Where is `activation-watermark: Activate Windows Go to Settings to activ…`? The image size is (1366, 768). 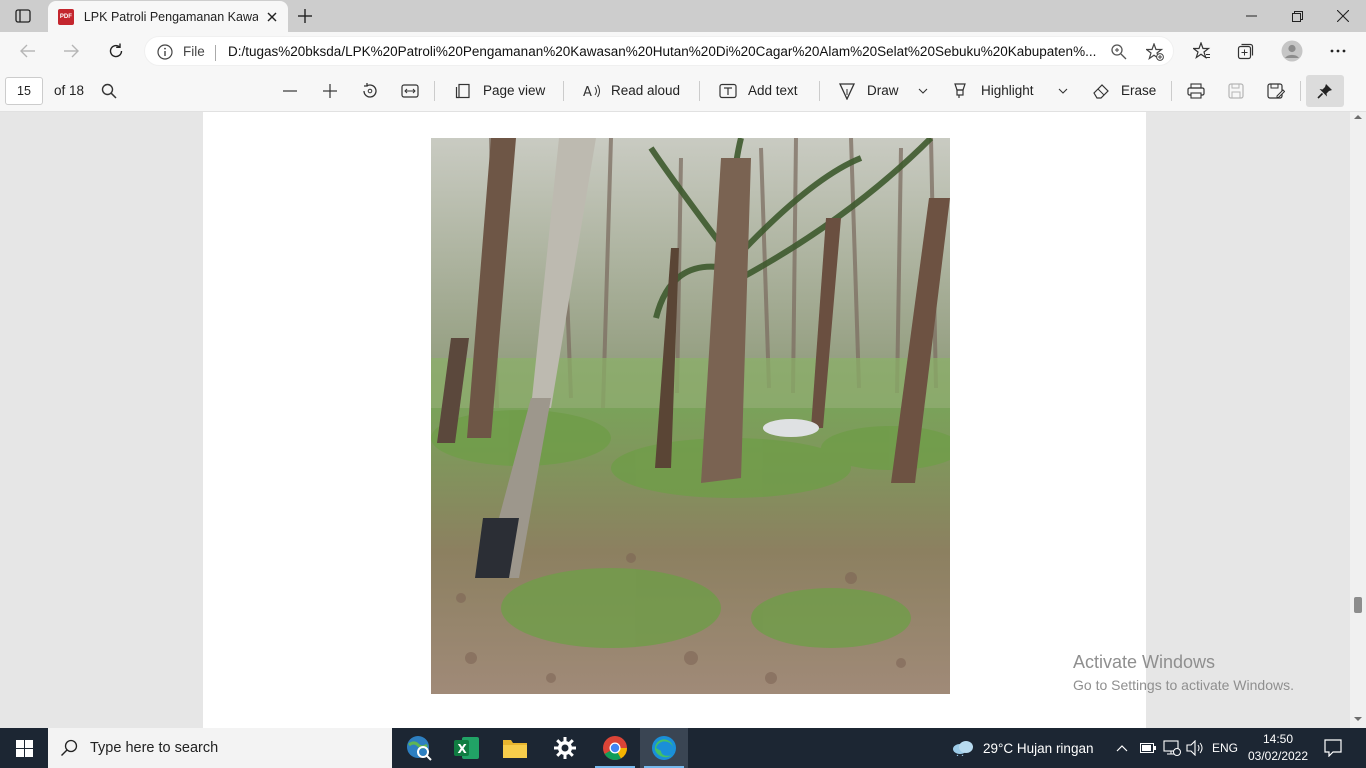 activation-watermark: Activate Windows Go to Settings to activ… is located at coordinates (1183, 672).